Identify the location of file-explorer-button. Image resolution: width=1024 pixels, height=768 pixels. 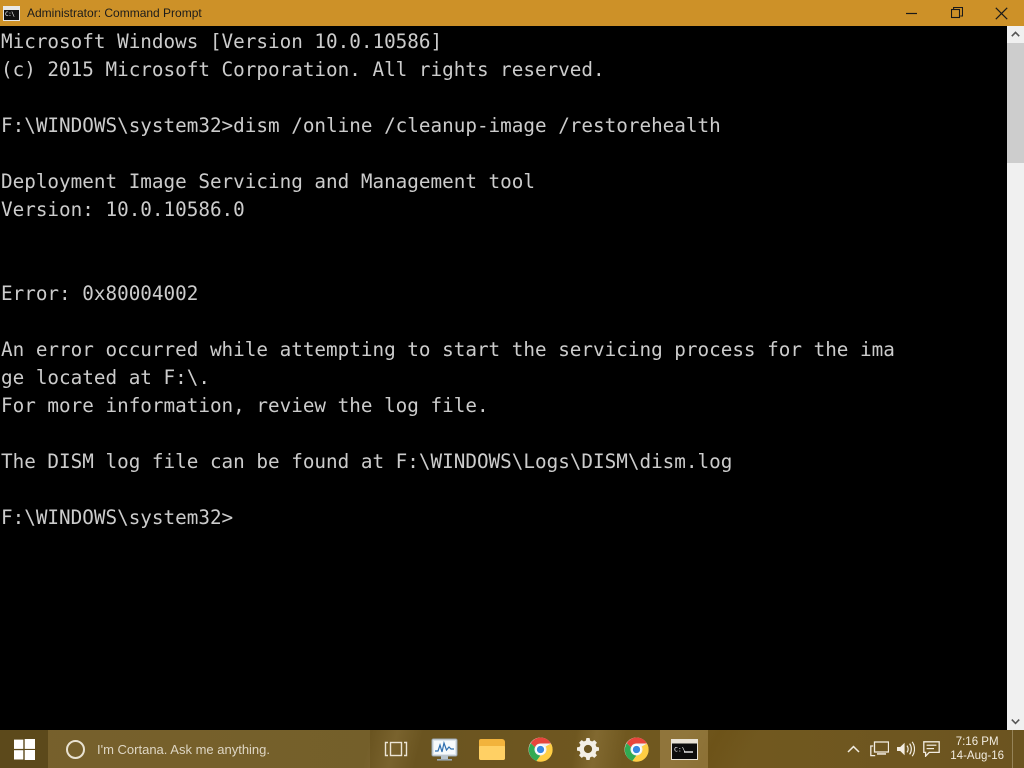
(492, 749).